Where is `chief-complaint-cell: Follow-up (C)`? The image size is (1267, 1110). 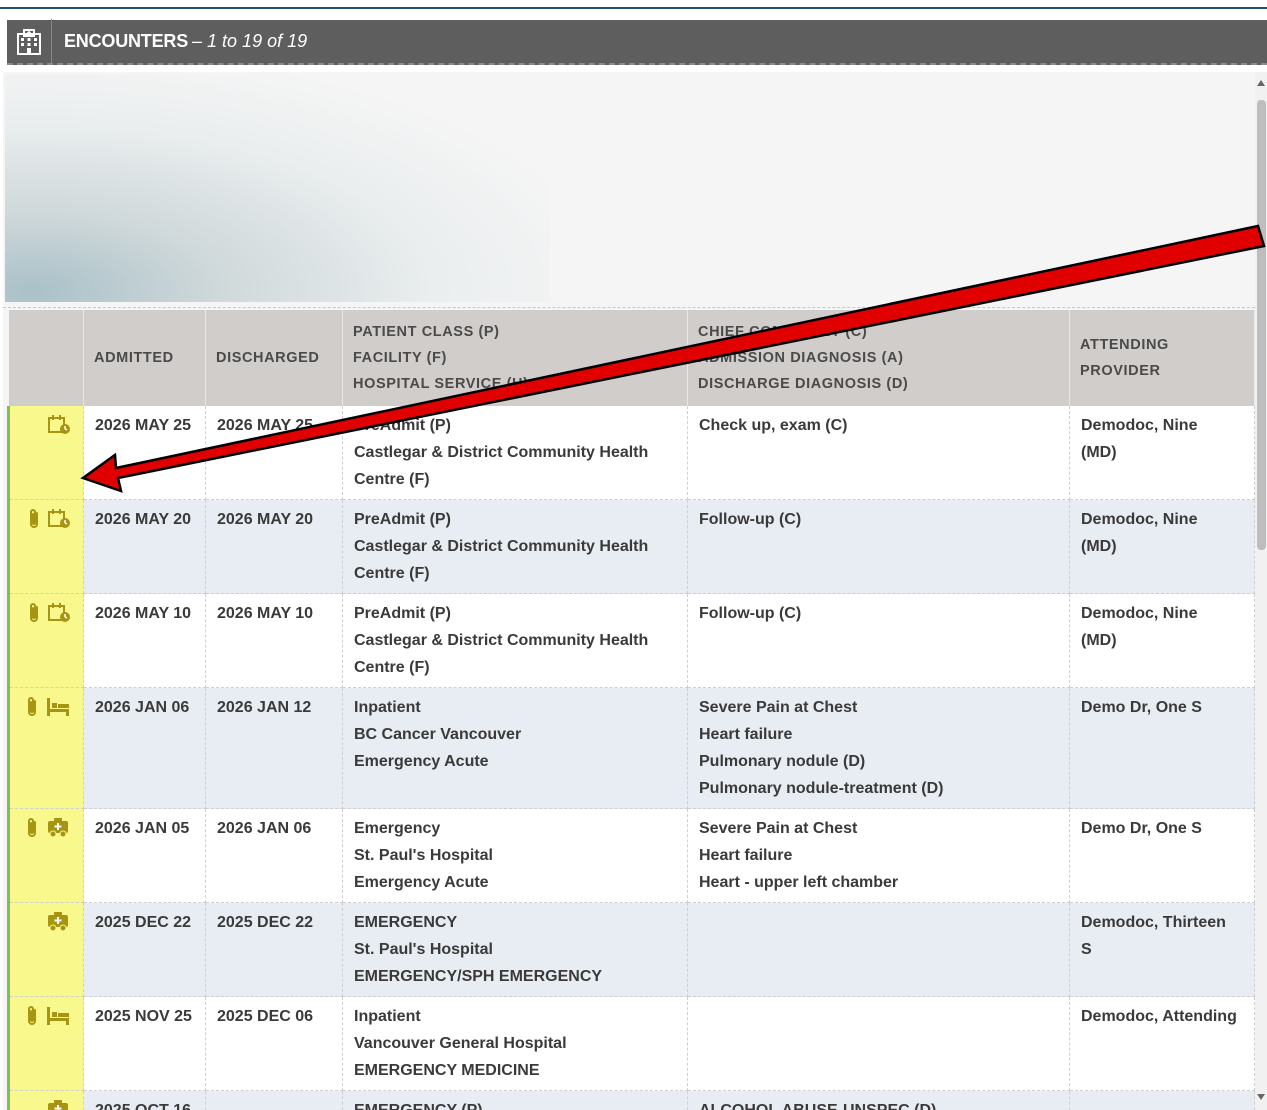
chief-complaint-cell: Follow-up (C) is located at coordinates (878, 640).